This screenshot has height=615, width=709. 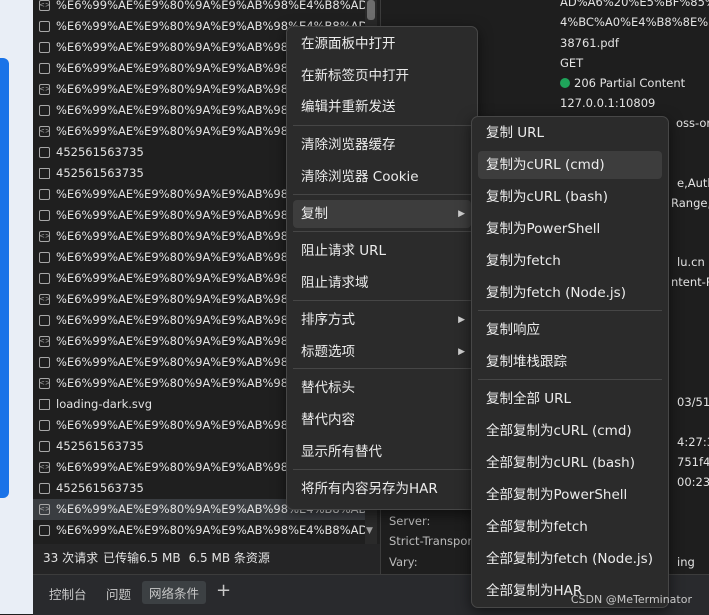 What do you see at coordinates (570, 495) in the screenshot?
I see `copy-submenu-item: 全部复制为PowerShell` at bounding box center [570, 495].